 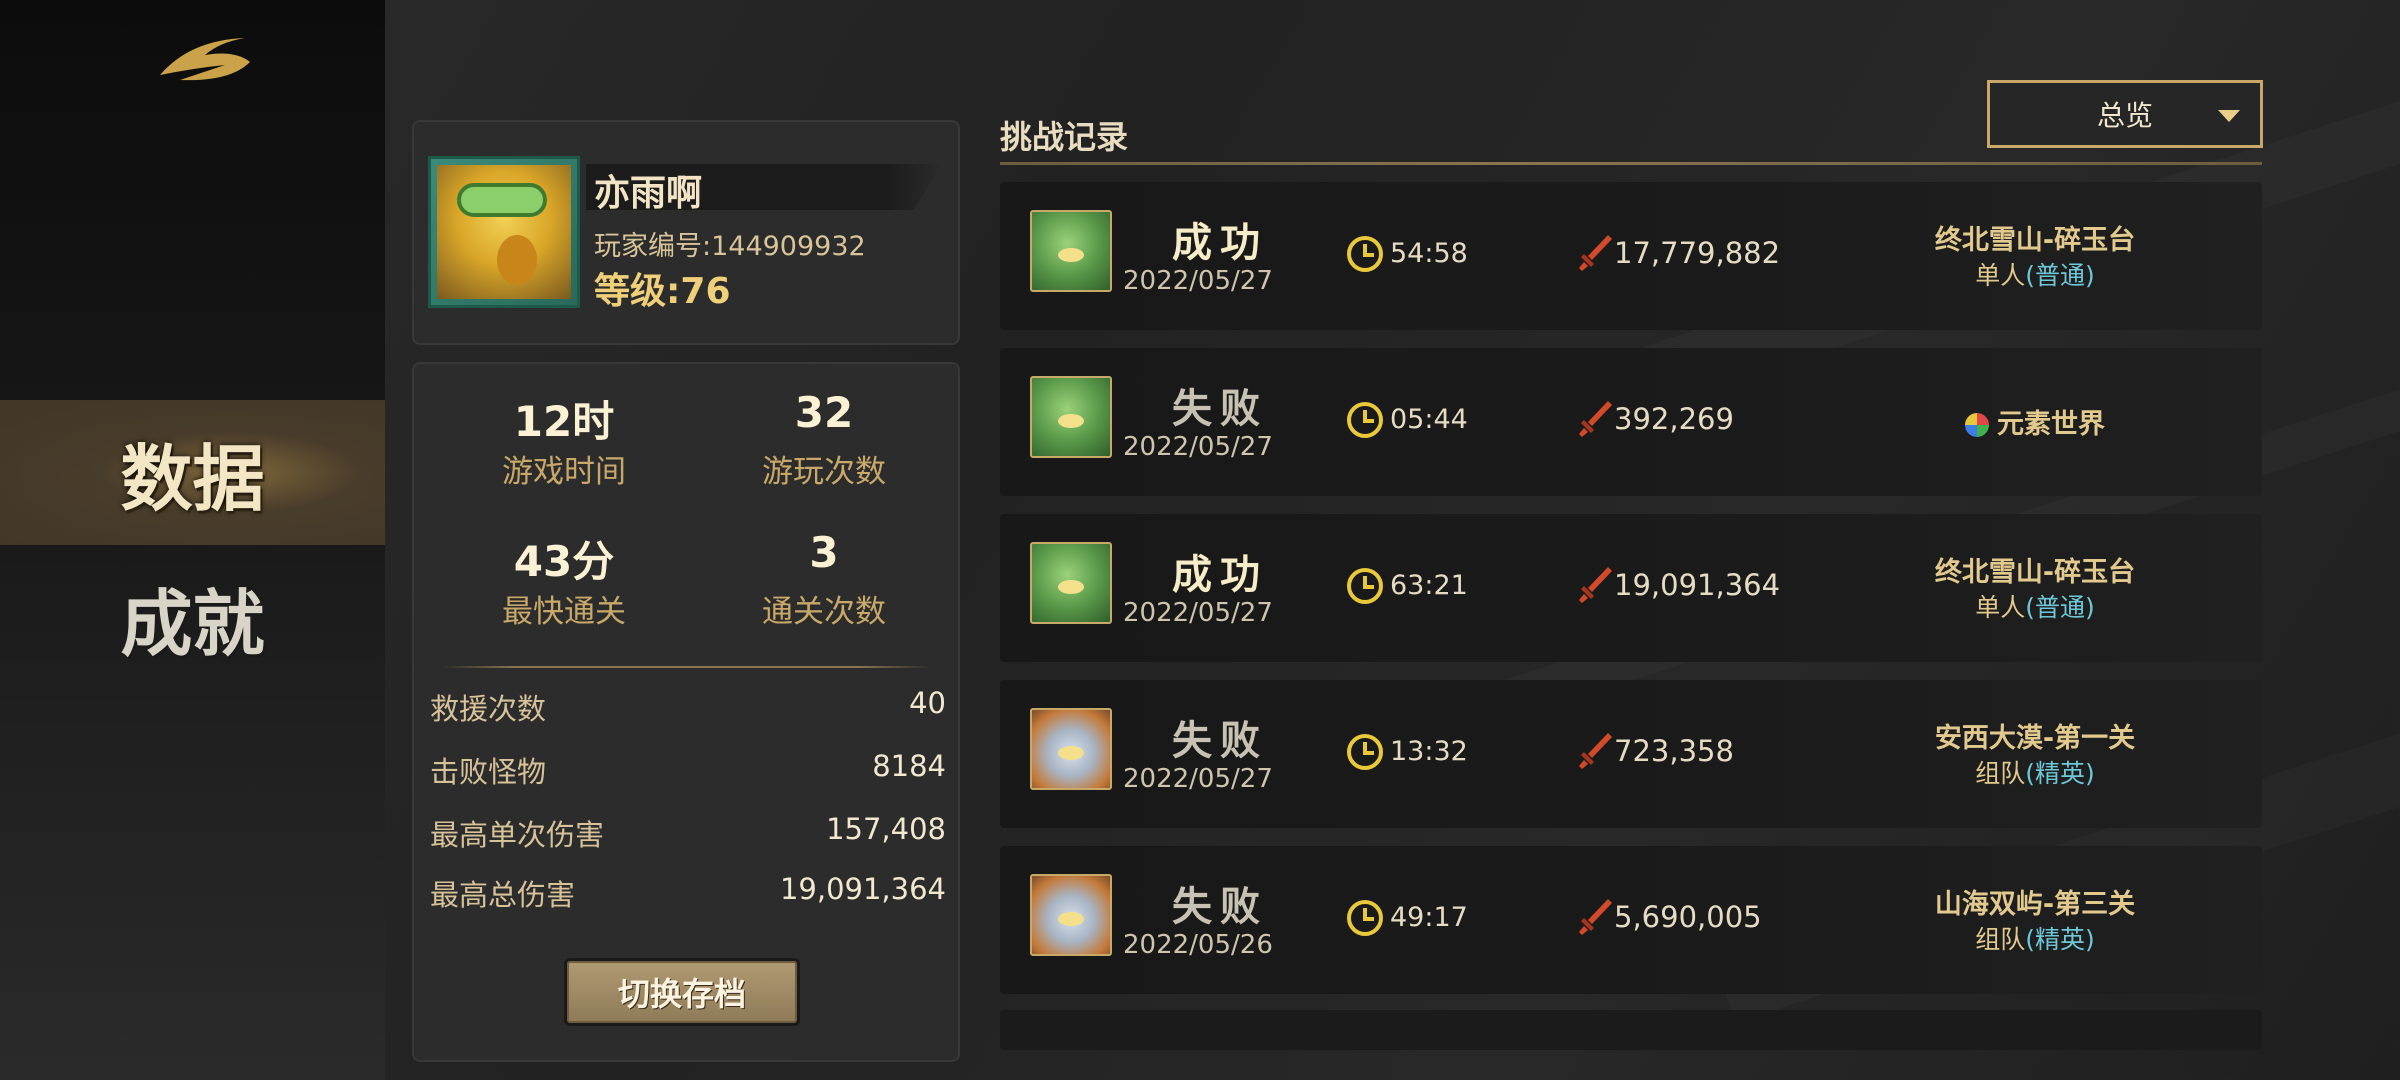 What do you see at coordinates (1429, 585) in the screenshot?
I see `record-time: 63:21` at bounding box center [1429, 585].